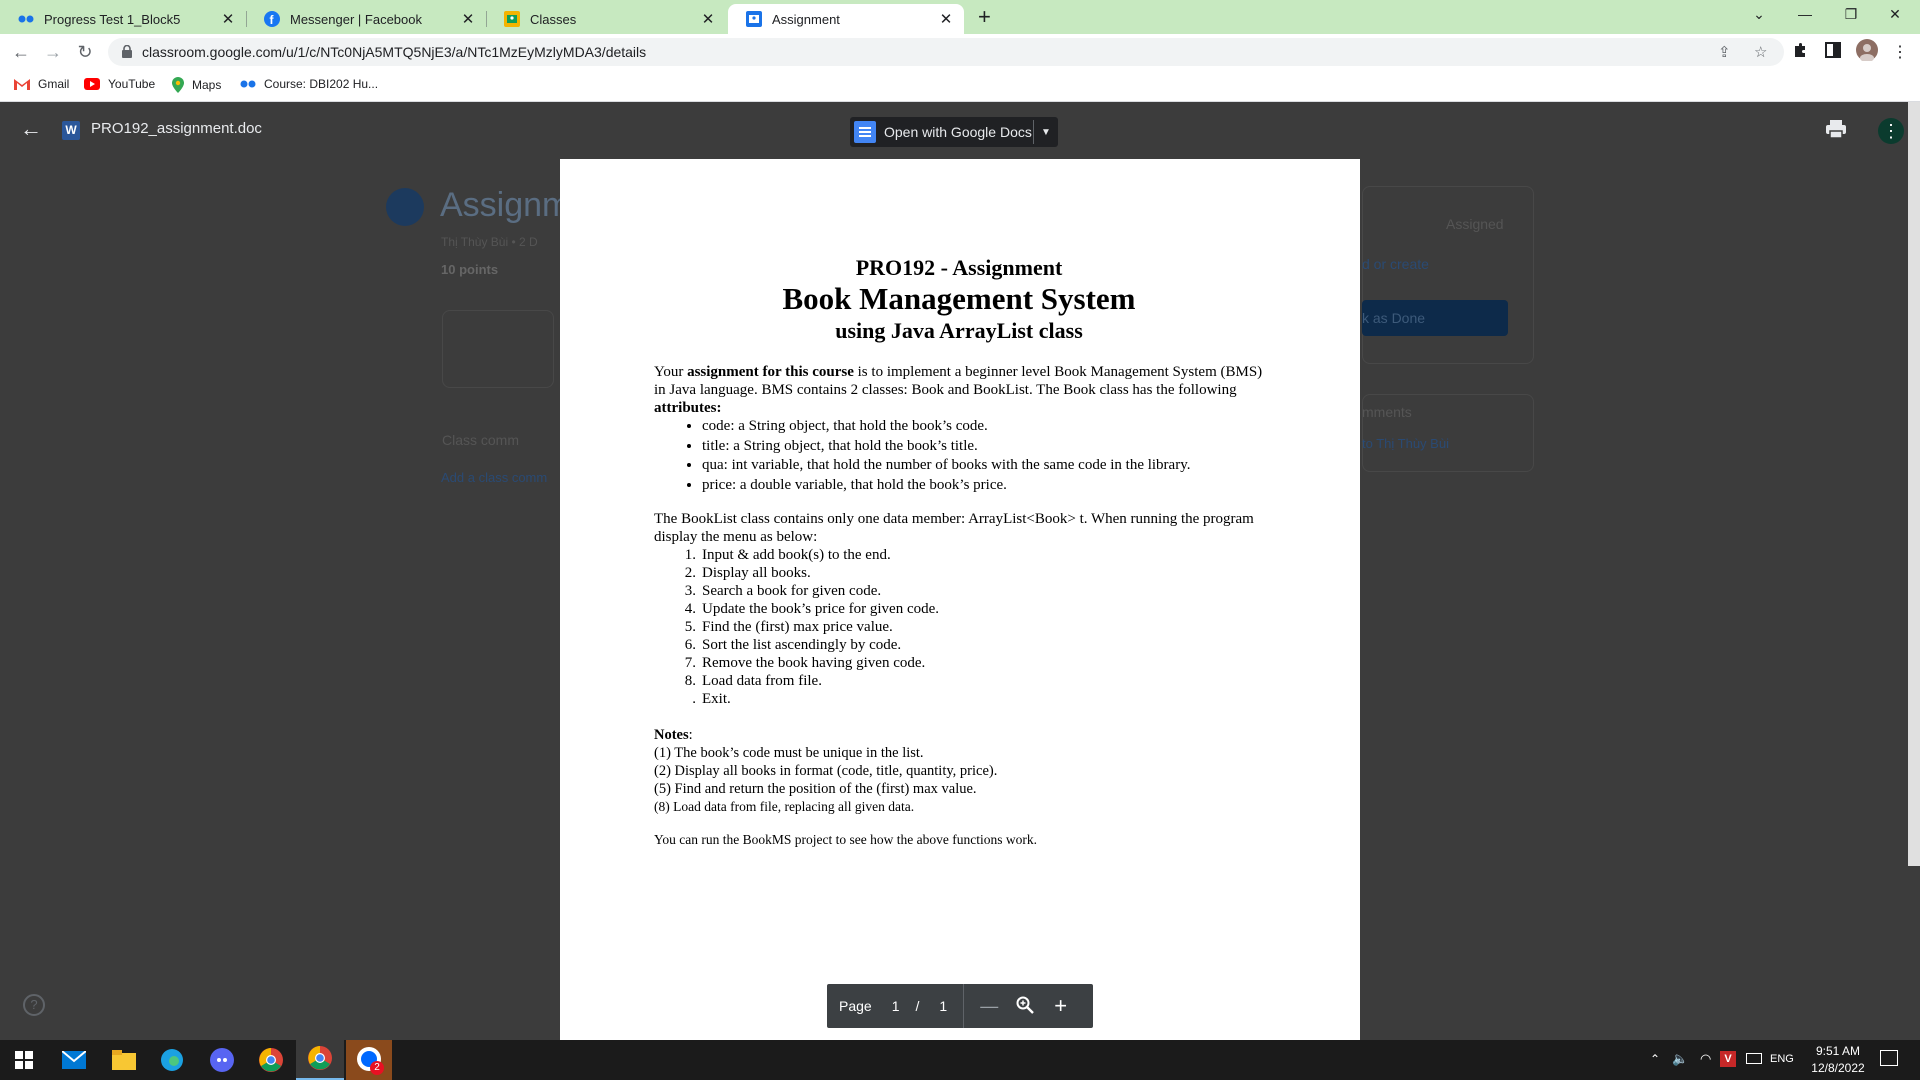  Describe the element at coordinates (369, 1060) in the screenshot. I see `zalo-button: 2` at that location.